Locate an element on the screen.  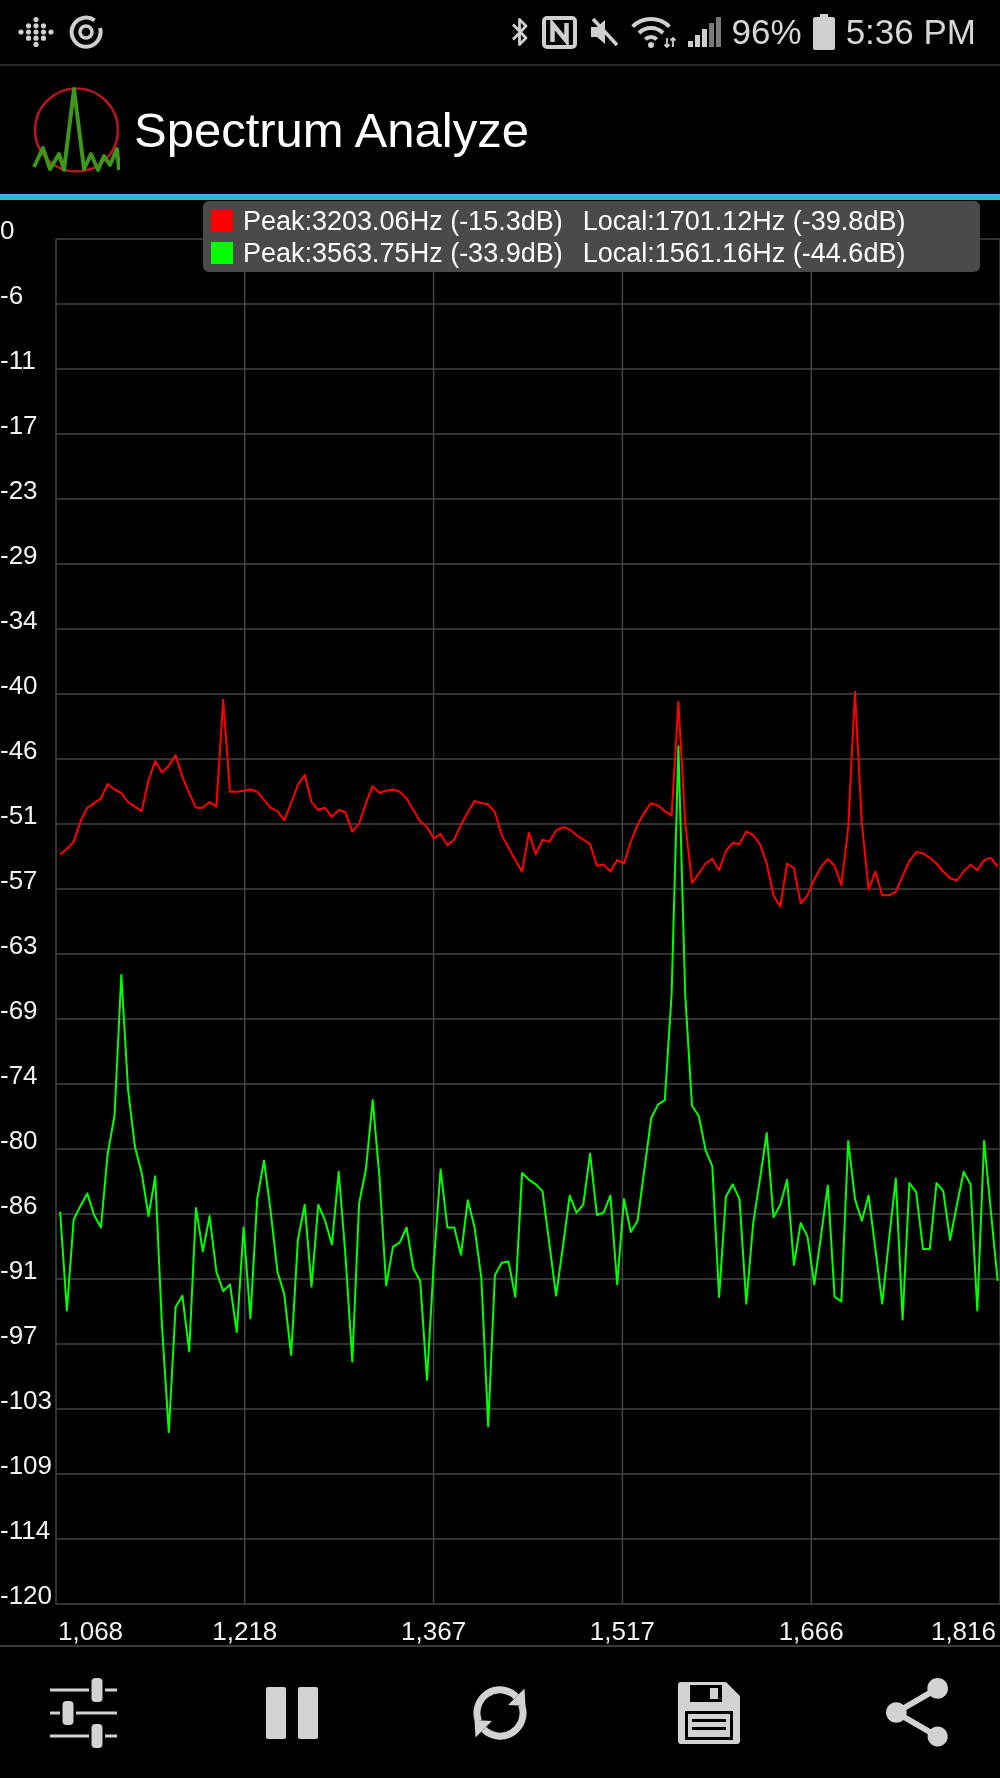
local-reading: Local:1701.12Hz (-39.8dB) is located at coordinates (744, 221).